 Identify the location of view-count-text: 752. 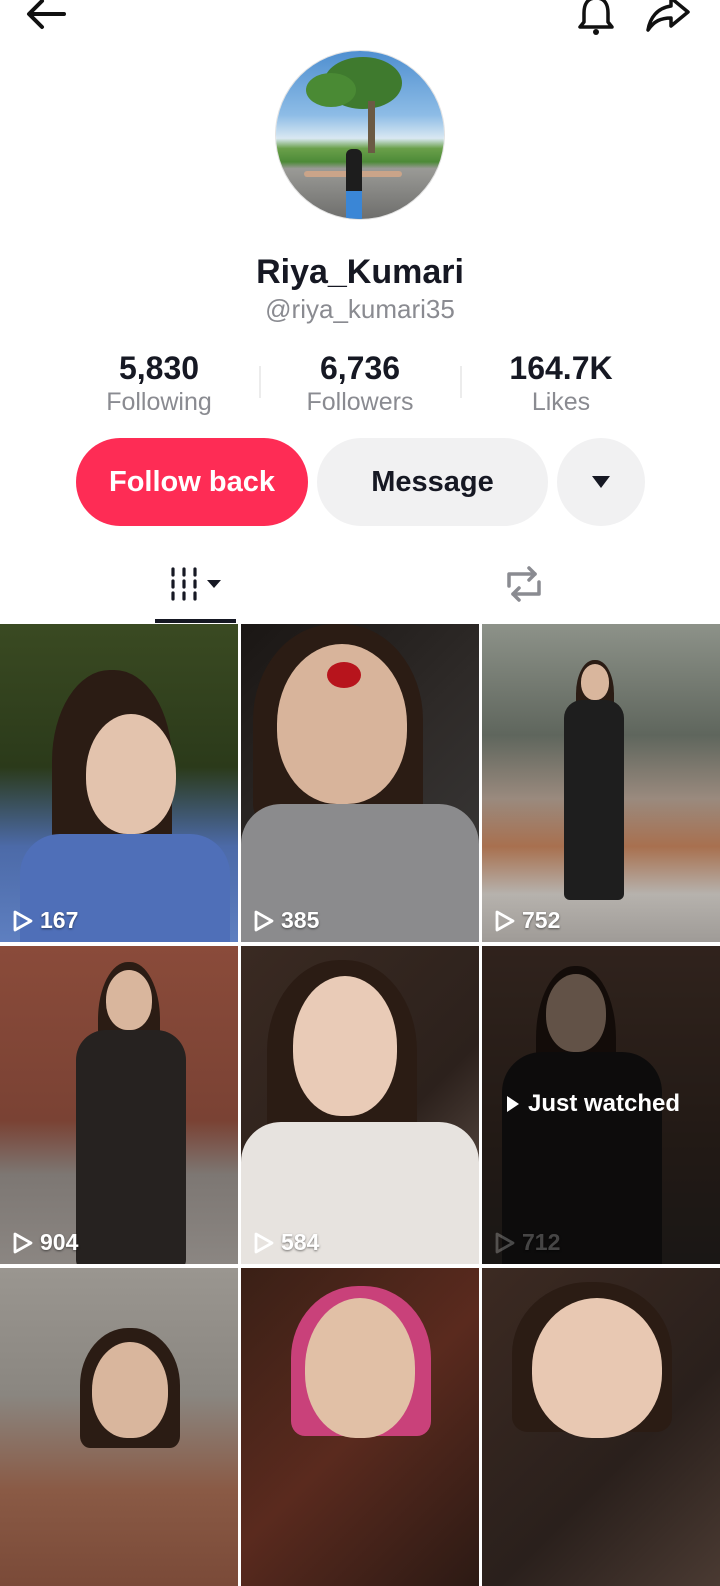
(541, 920).